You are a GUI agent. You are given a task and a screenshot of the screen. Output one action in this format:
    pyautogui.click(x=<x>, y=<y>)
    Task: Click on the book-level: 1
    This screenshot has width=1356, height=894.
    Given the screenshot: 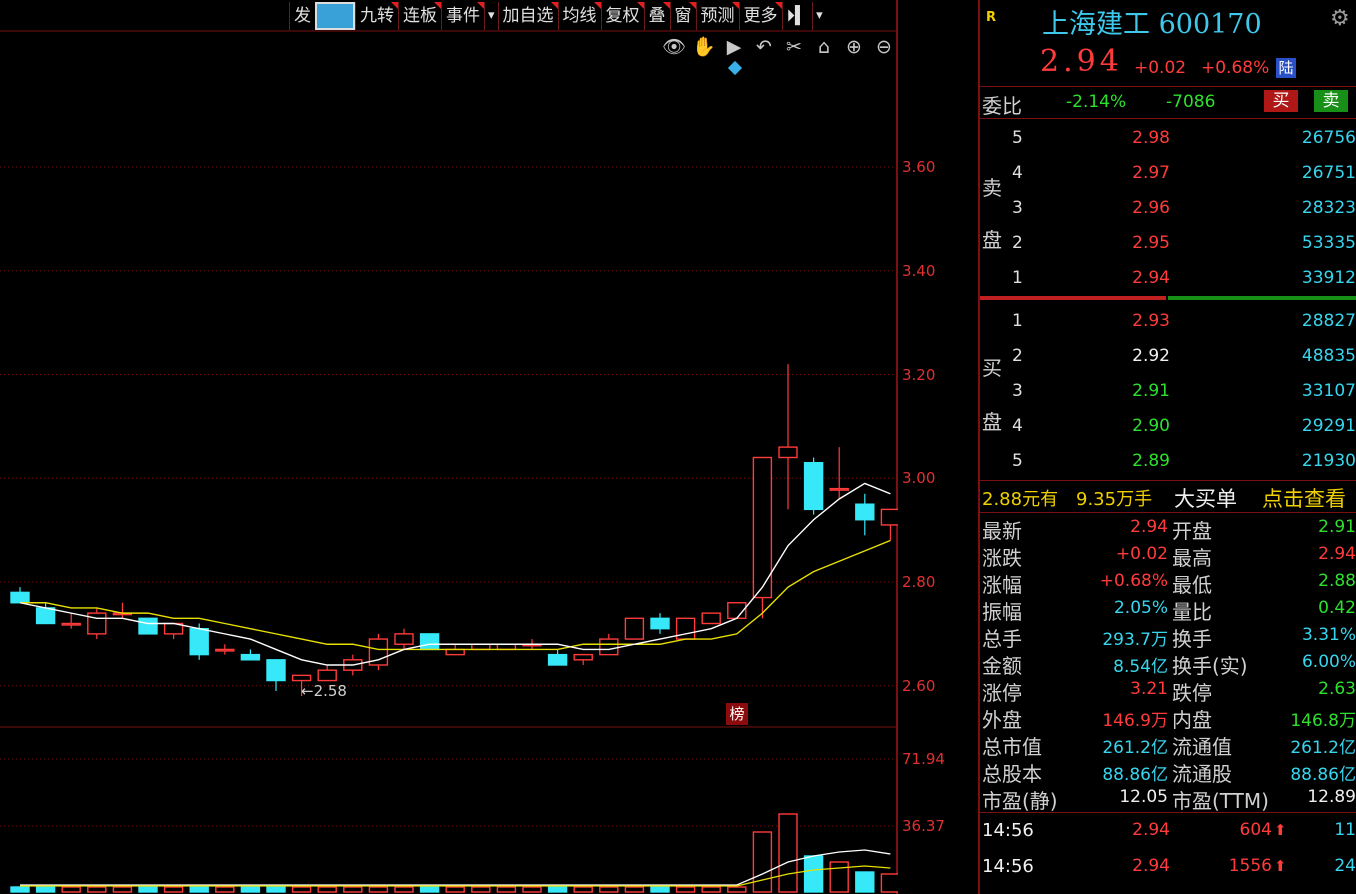 What is the action you would take?
    pyautogui.click(x=1017, y=321)
    